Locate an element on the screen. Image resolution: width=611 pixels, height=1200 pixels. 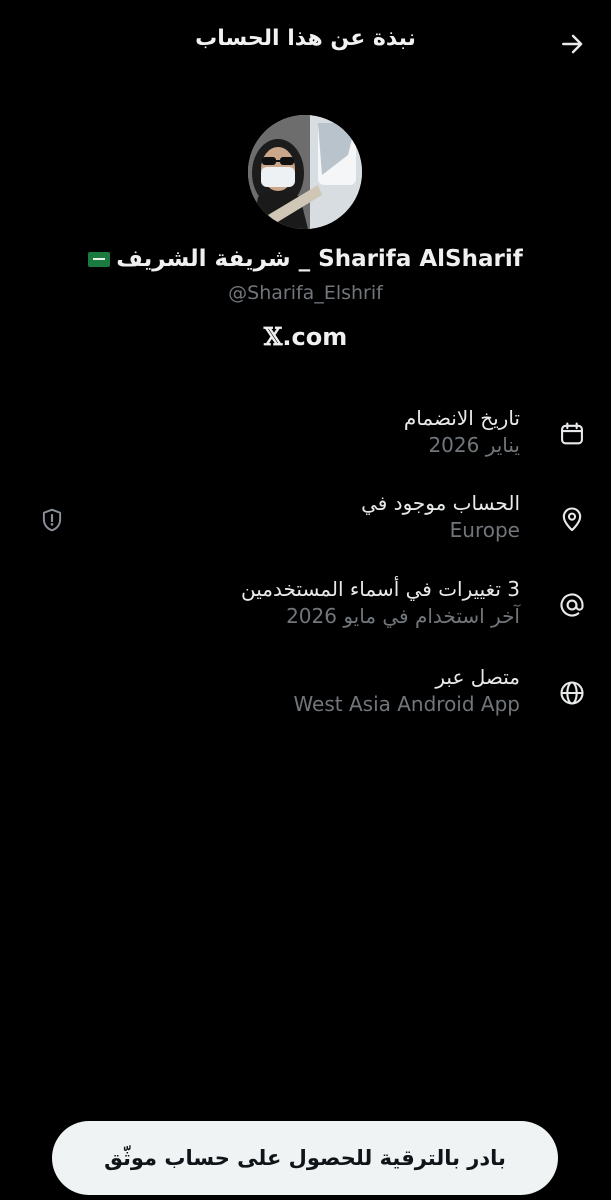
avatar is located at coordinates (305, 172).